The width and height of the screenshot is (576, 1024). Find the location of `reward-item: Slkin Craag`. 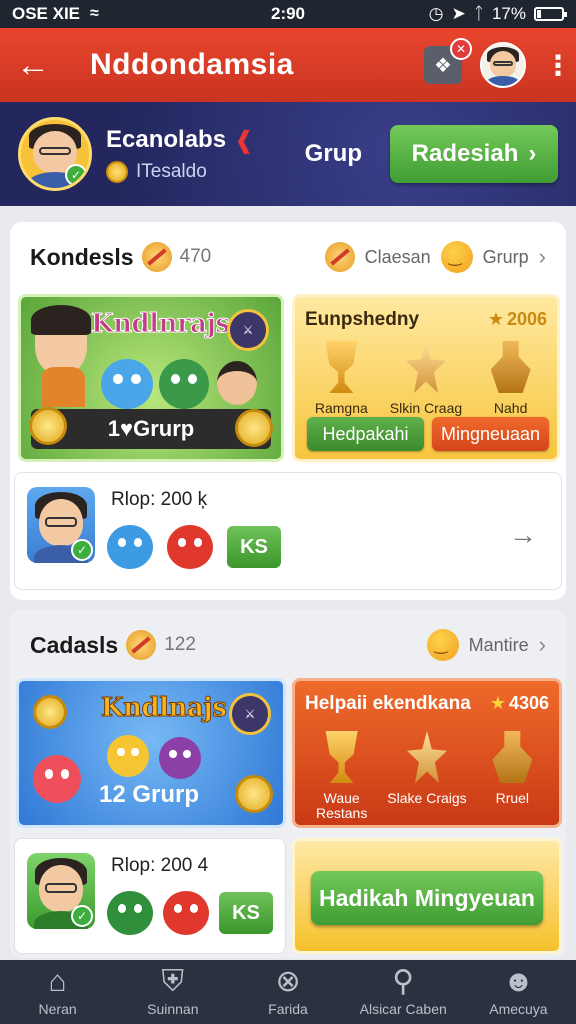

reward-item: Slkin Craag is located at coordinates (426, 378).